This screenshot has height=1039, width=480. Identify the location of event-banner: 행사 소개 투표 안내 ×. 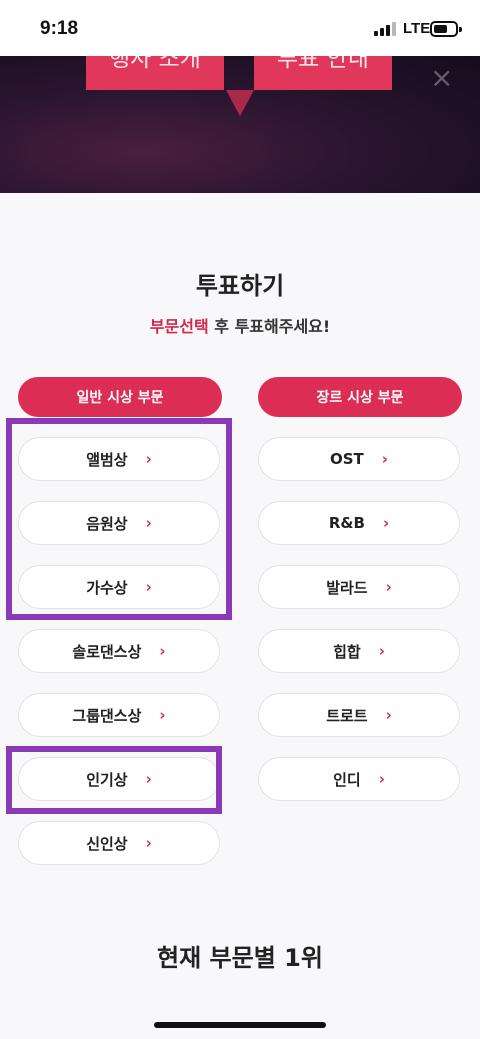
(240, 124).